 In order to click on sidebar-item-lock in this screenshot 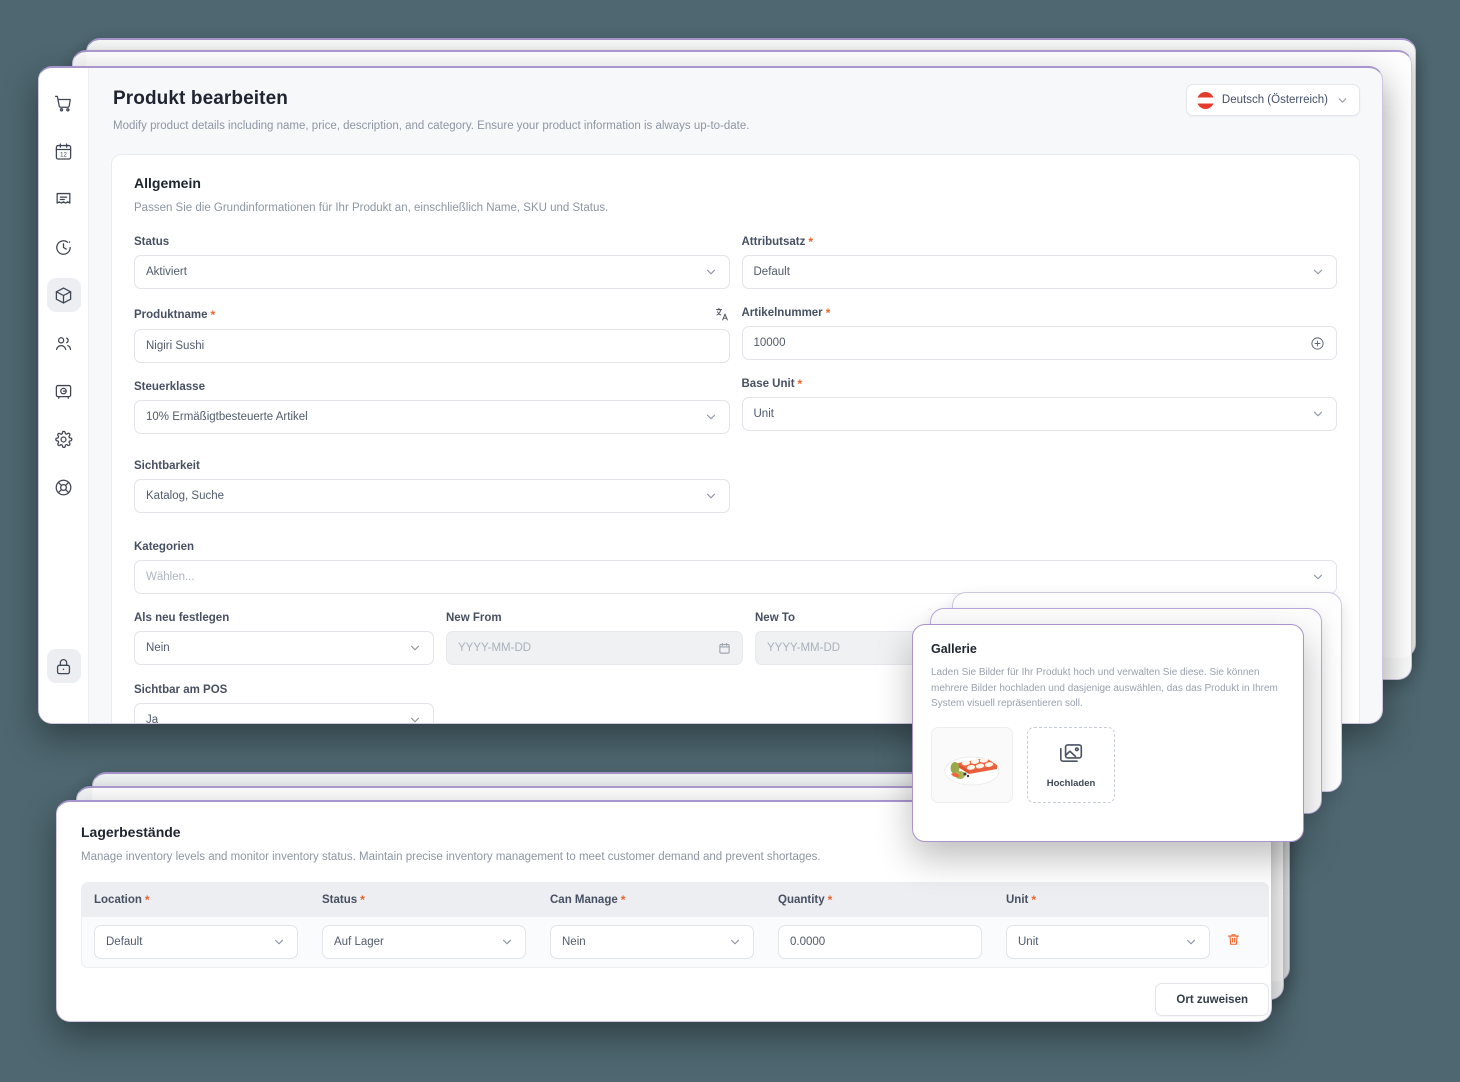, I will do `click(63, 666)`.